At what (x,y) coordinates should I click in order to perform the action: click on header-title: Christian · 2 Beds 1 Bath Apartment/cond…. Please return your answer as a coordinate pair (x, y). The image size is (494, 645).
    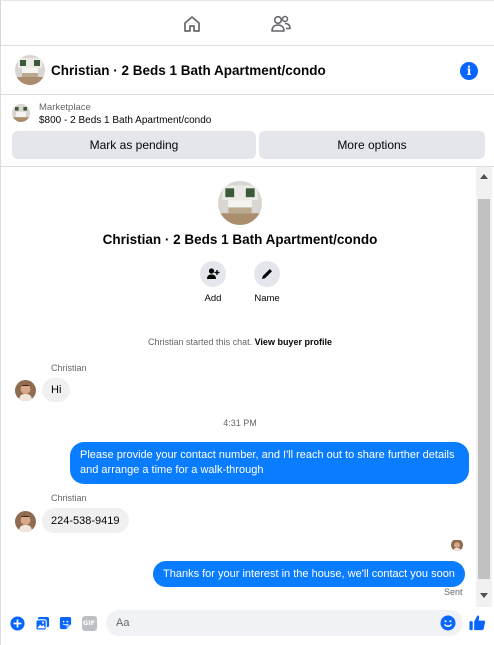
    Looking at the image, I should click on (188, 70).